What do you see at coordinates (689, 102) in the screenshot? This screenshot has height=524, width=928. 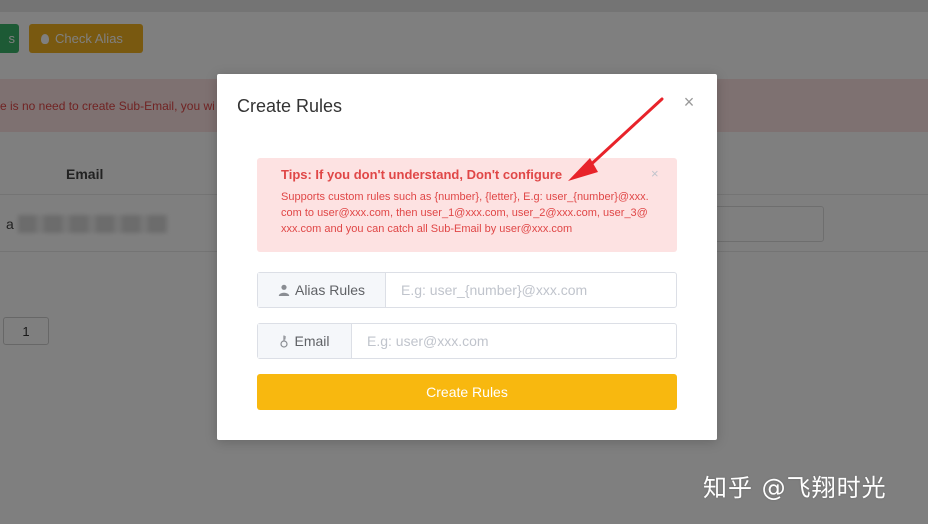 I see `close-icon: ×` at bounding box center [689, 102].